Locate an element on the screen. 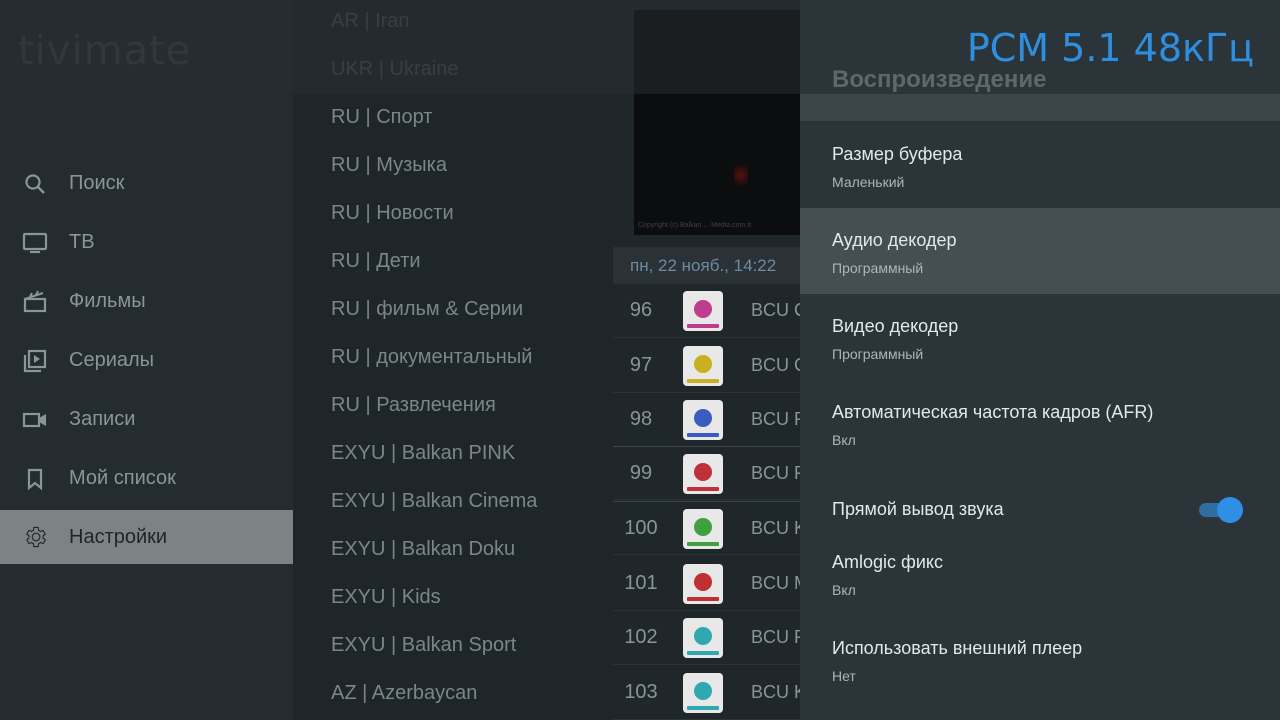  preview-caption: Copyright (c) Balkan ... Media.com.tr is located at coordinates (695, 225).